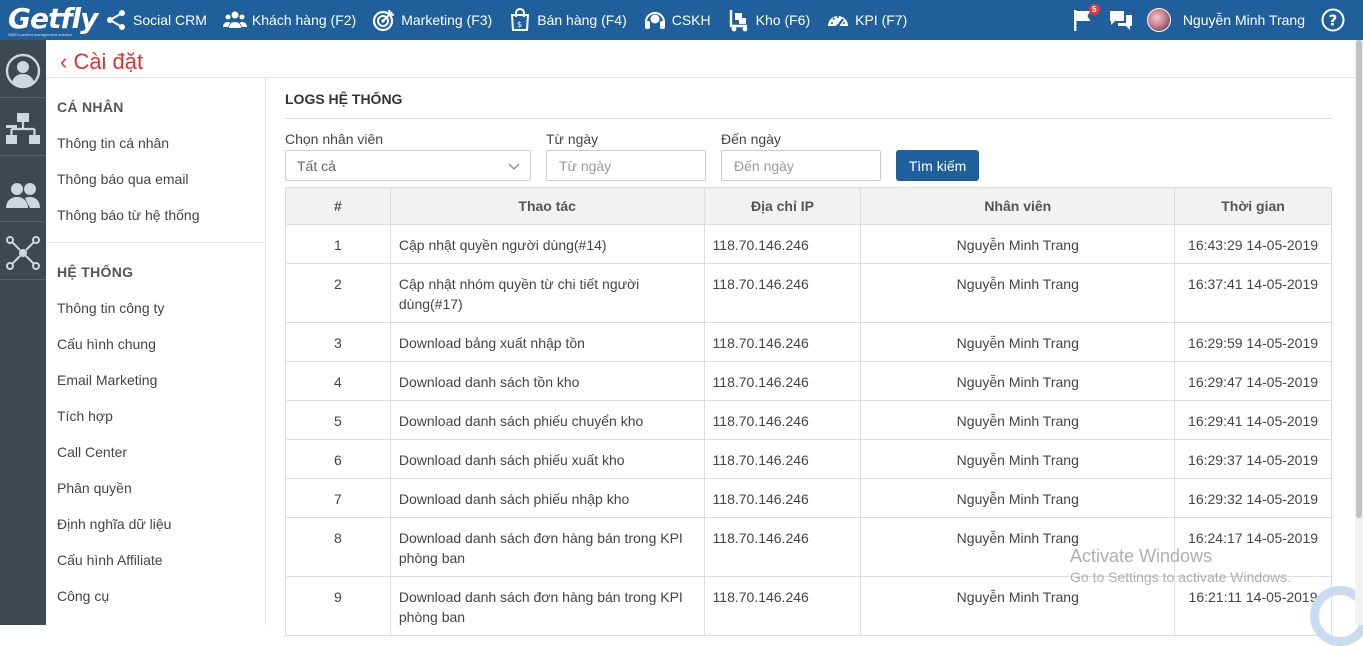 The width and height of the screenshot is (1363, 646). What do you see at coordinates (107, 380) in the screenshot?
I see `sidebar-item-email-marketing: Email Marketing` at bounding box center [107, 380].